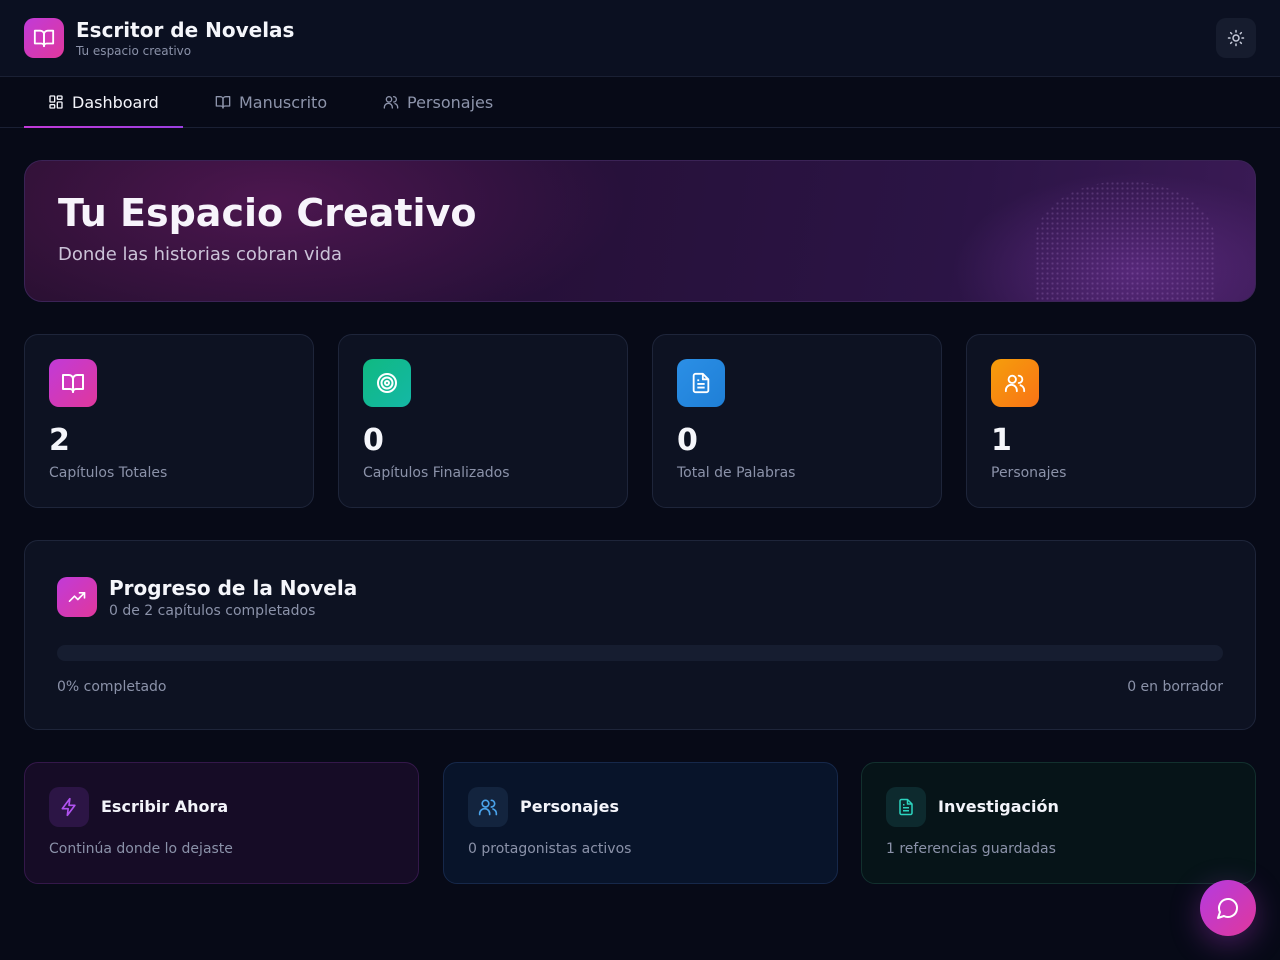 The width and height of the screenshot is (1280, 960). Describe the element at coordinates (267, 213) in the screenshot. I see `hero-title: Tu Espacio Creativo` at that location.